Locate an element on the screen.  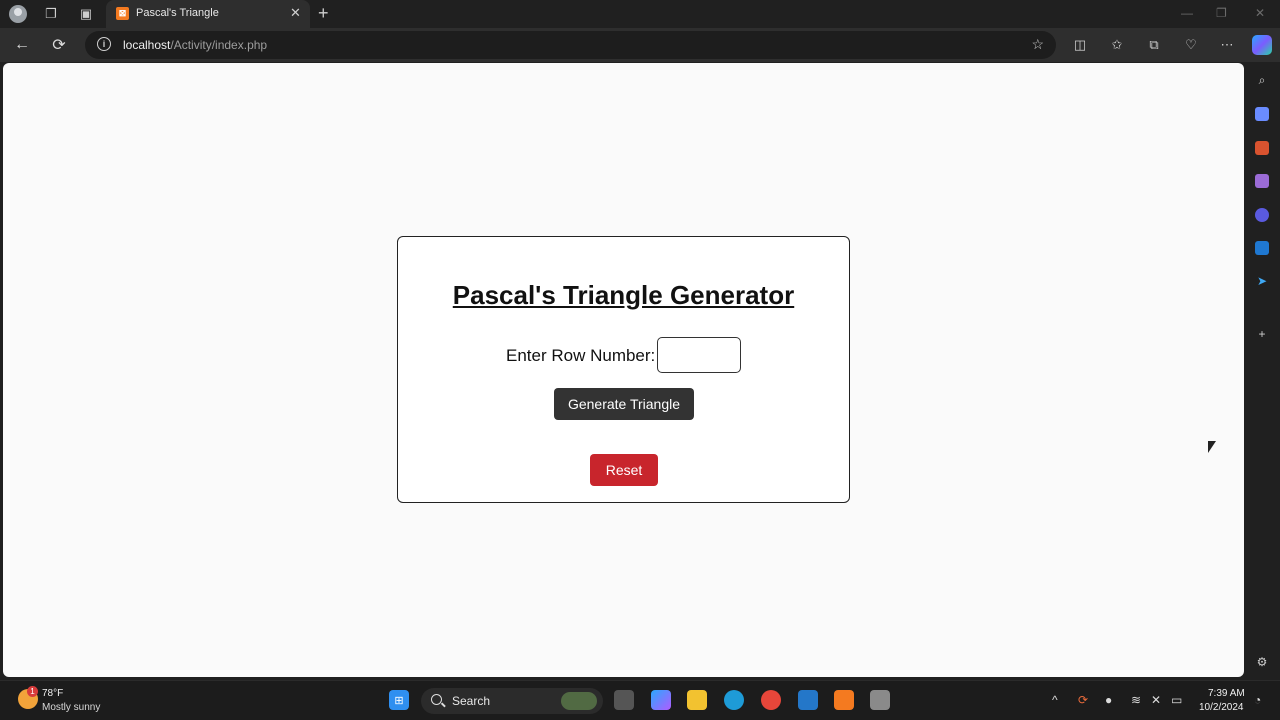
edge-sidebar: ⌕ ➤ + ⚙ is located at coordinates (1262, 370).